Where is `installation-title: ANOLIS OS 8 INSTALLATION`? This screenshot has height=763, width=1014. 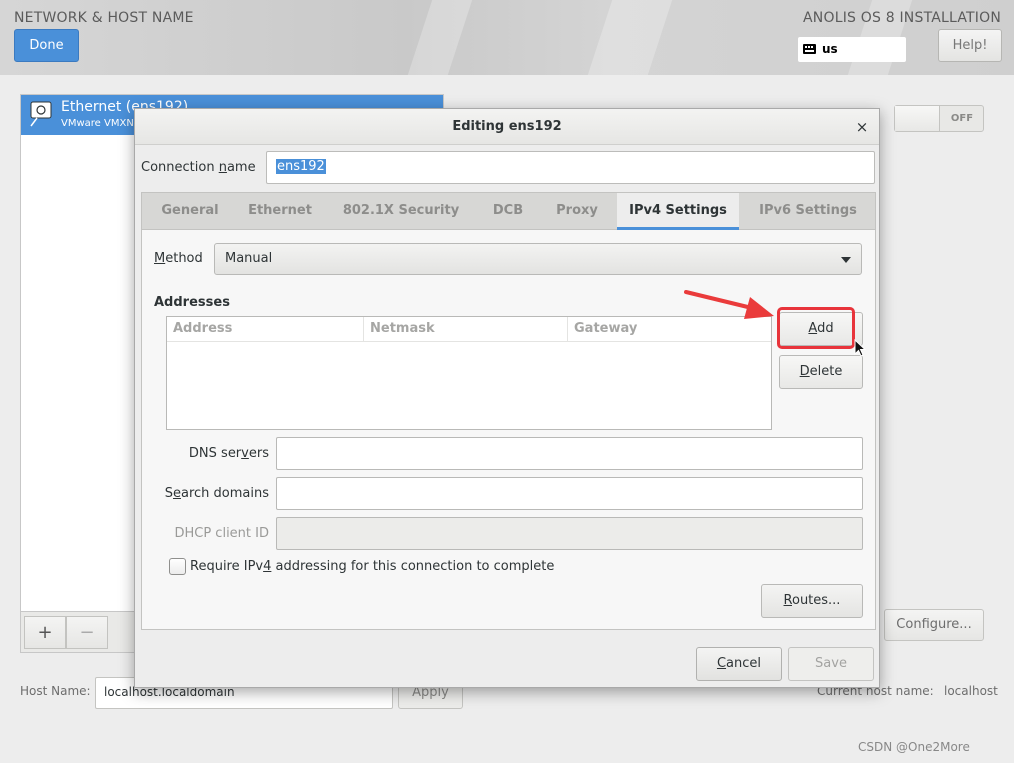
installation-title: ANOLIS OS 8 INSTALLATION is located at coordinates (902, 18).